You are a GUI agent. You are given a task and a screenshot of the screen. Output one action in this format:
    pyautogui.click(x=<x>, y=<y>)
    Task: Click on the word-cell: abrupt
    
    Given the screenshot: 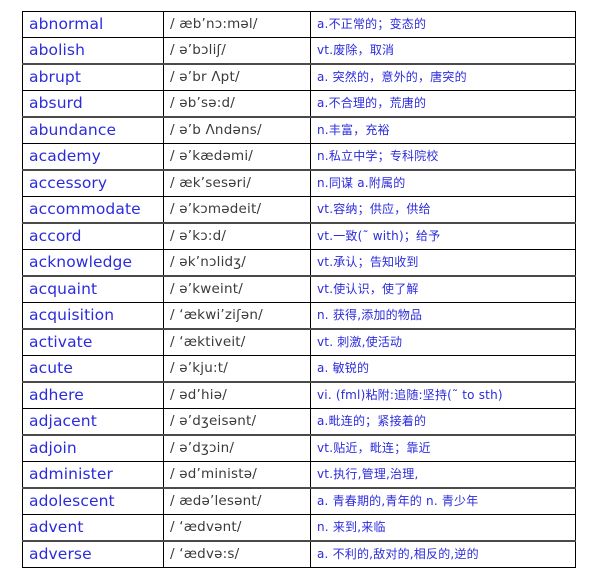 What is the action you would take?
    pyautogui.click(x=93, y=77)
    